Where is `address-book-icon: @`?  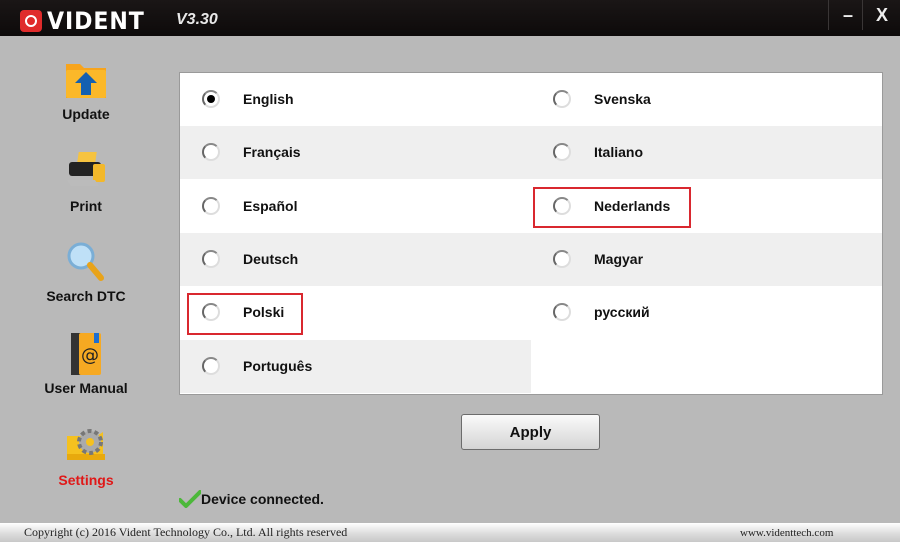
address-book-icon: @ is located at coordinates (86, 354).